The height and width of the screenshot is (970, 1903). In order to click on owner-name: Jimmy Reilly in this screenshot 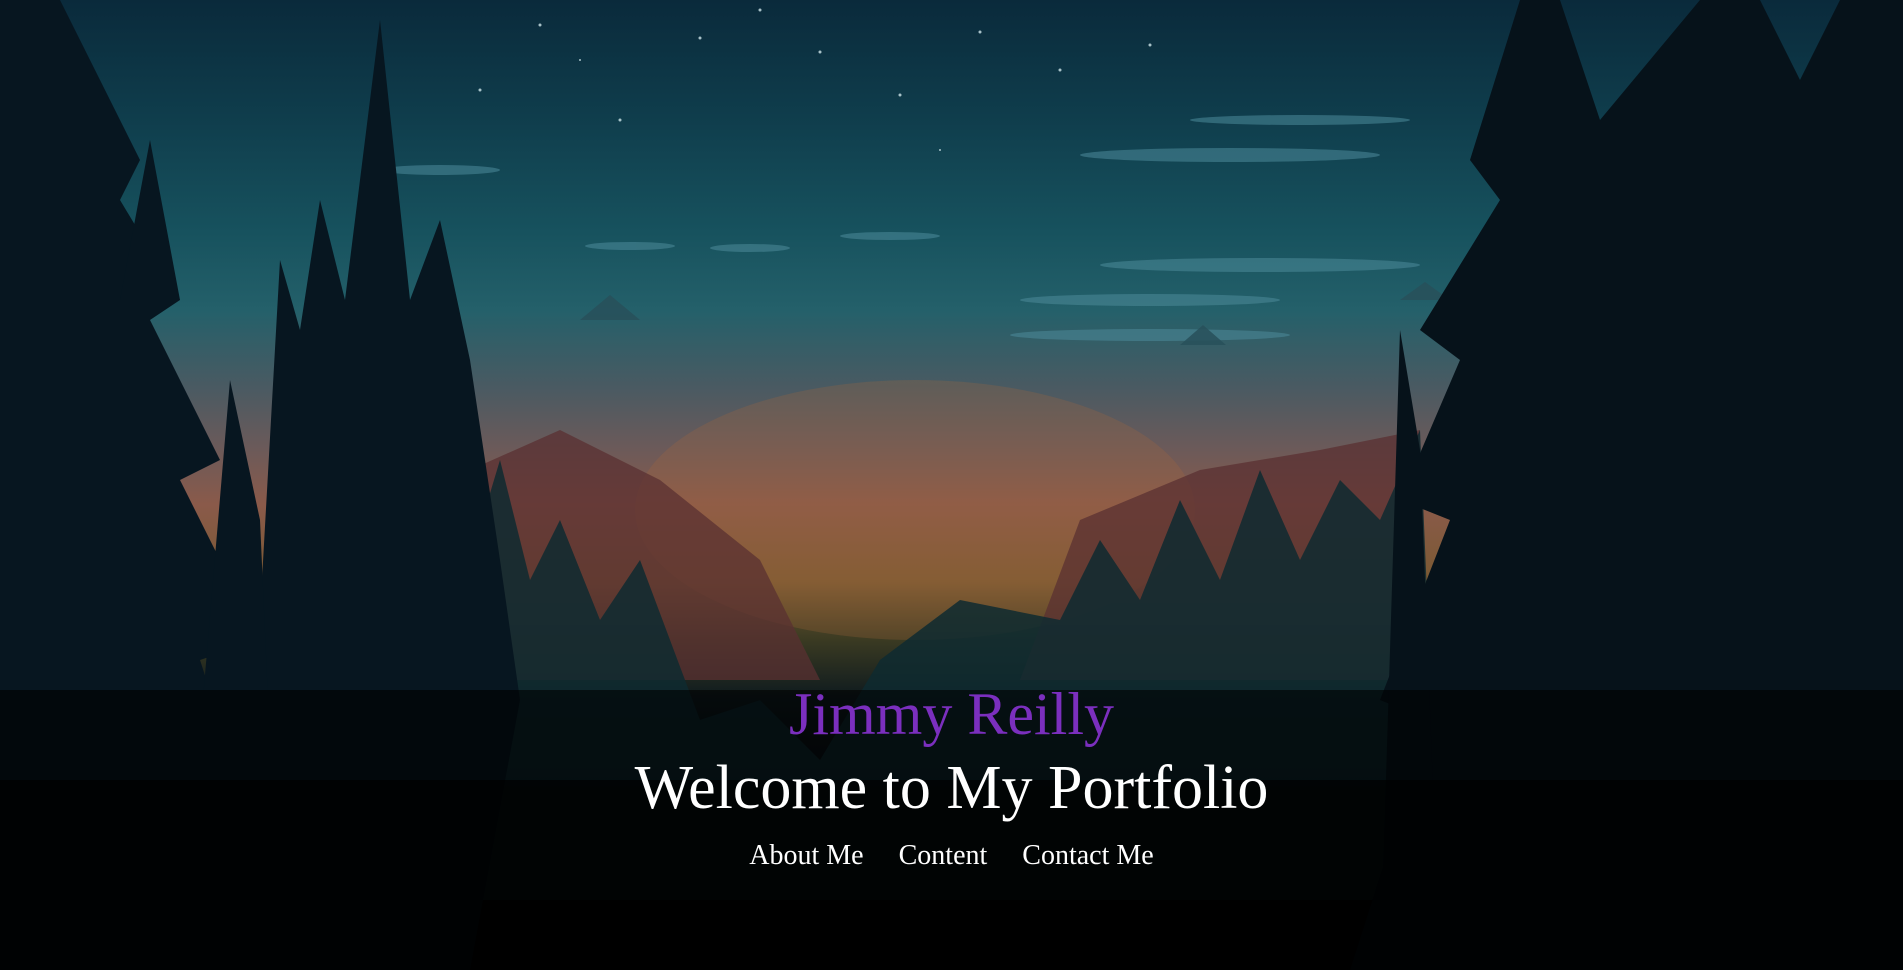, I will do `click(951, 714)`.